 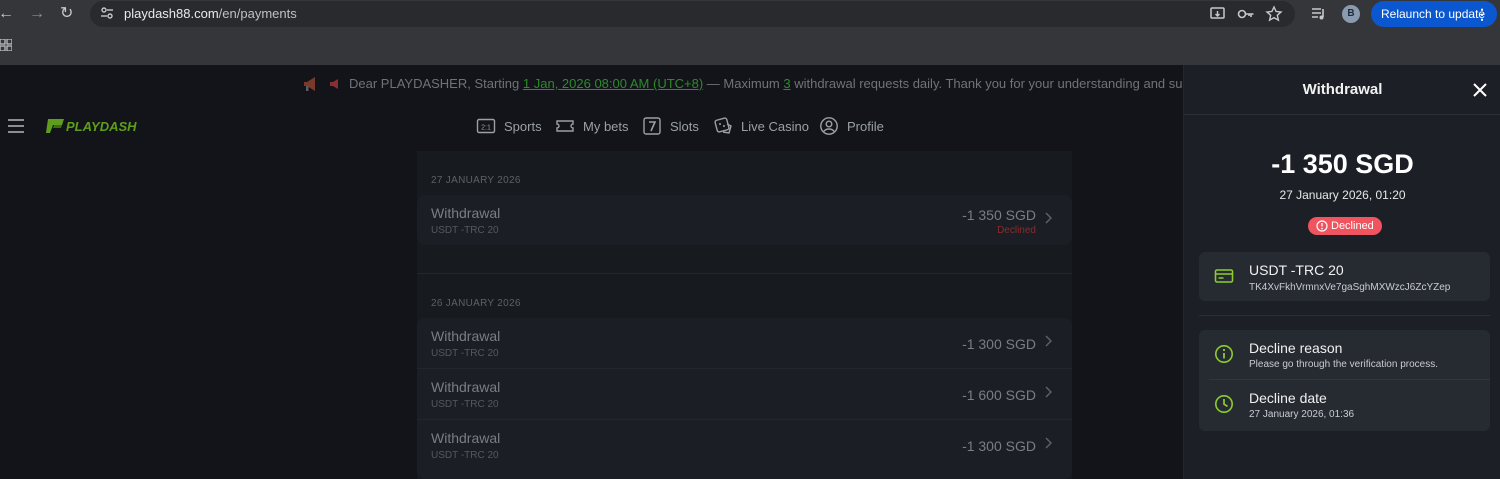 What do you see at coordinates (999, 215) in the screenshot?
I see `transaction-amount: -1 350 SGD` at bounding box center [999, 215].